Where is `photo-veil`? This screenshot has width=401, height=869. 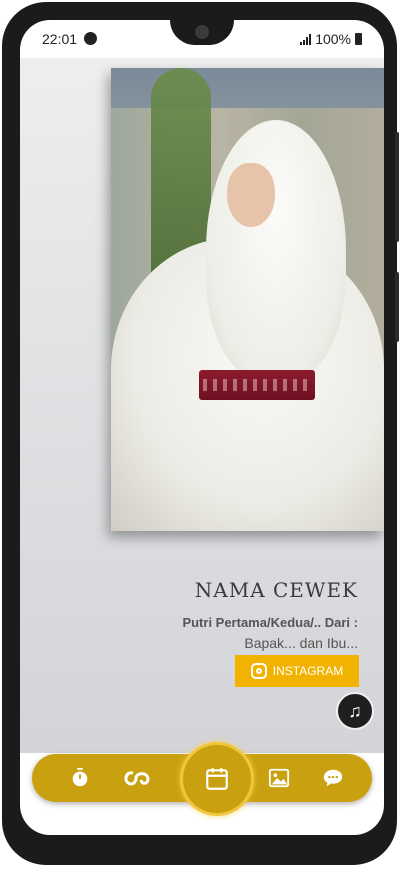
photo-veil is located at coordinates (276, 250).